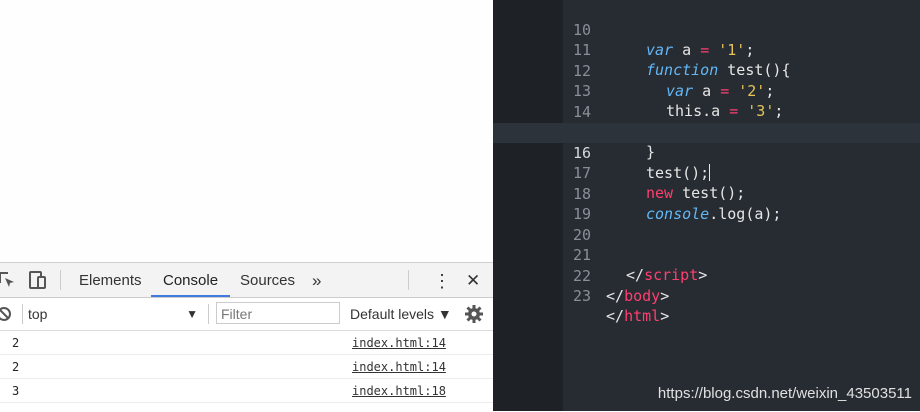 The height and width of the screenshot is (412, 920). I want to click on more-tabs-icon: », so click(316, 280).